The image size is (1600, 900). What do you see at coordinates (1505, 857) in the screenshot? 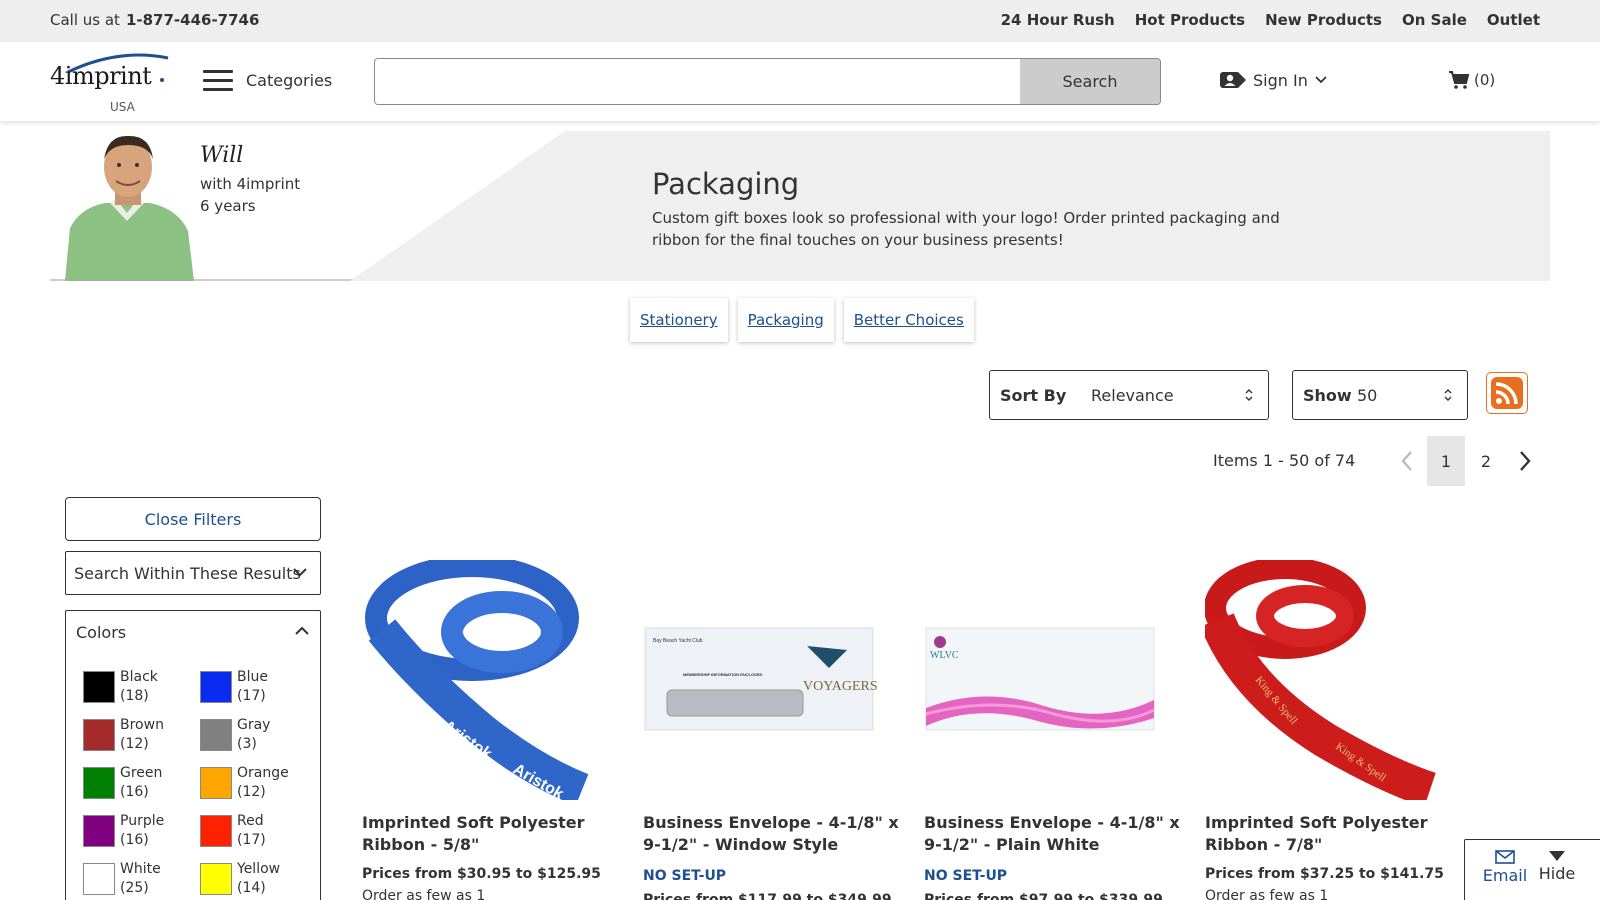
I see `envelope-icon` at bounding box center [1505, 857].